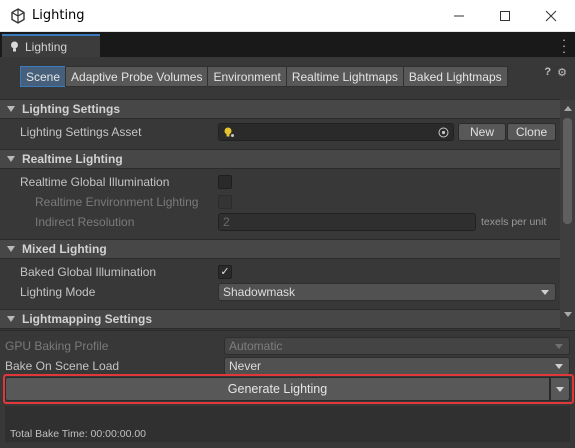  What do you see at coordinates (72, 159) in the screenshot?
I see `section-title: Realtime Lighting` at bounding box center [72, 159].